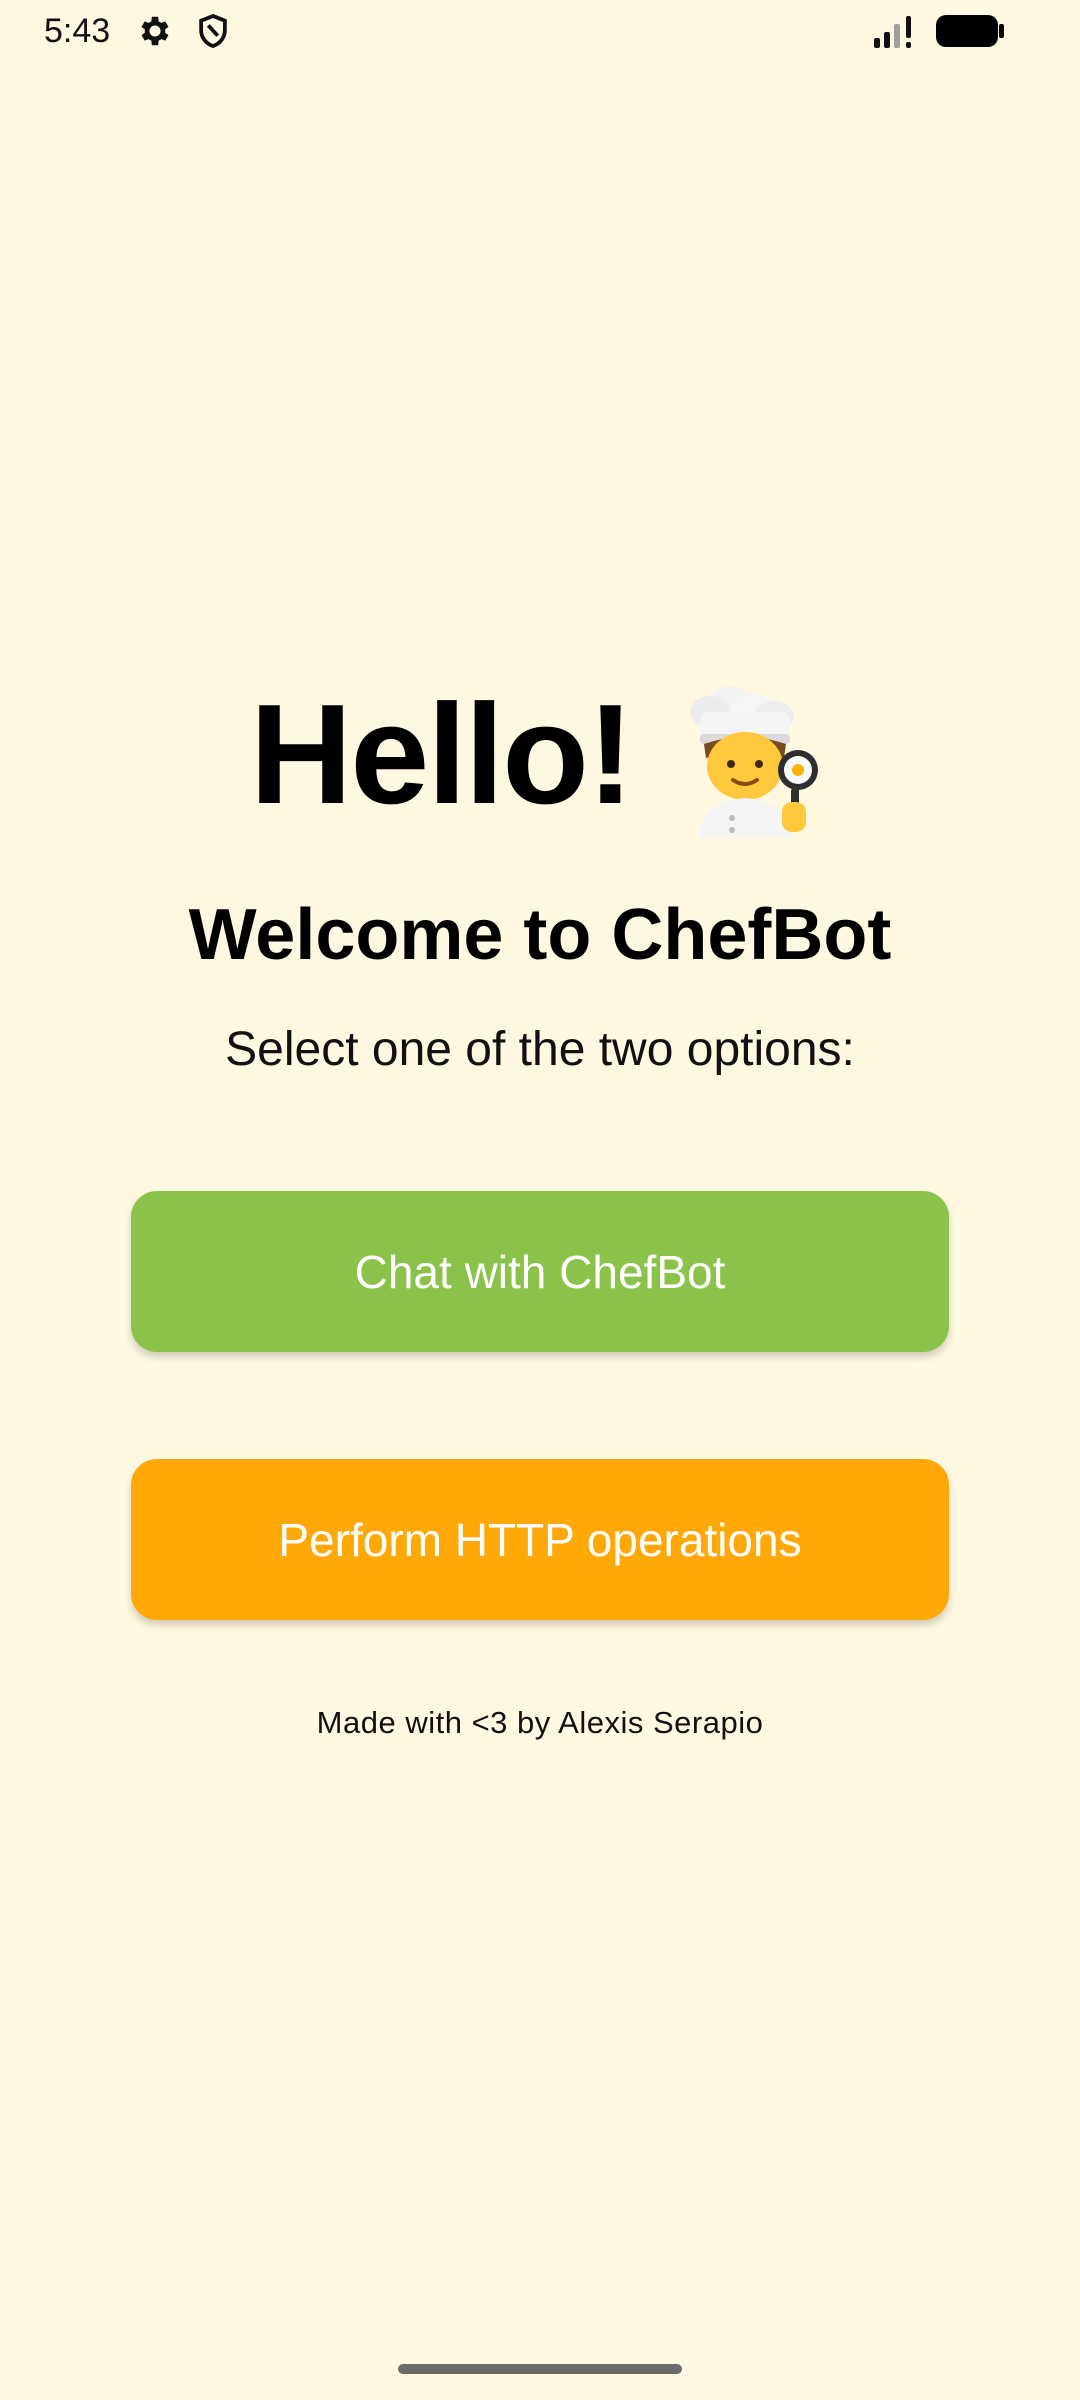 Image resolution: width=1080 pixels, height=2400 pixels. I want to click on signal-icon, so click(892, 32).